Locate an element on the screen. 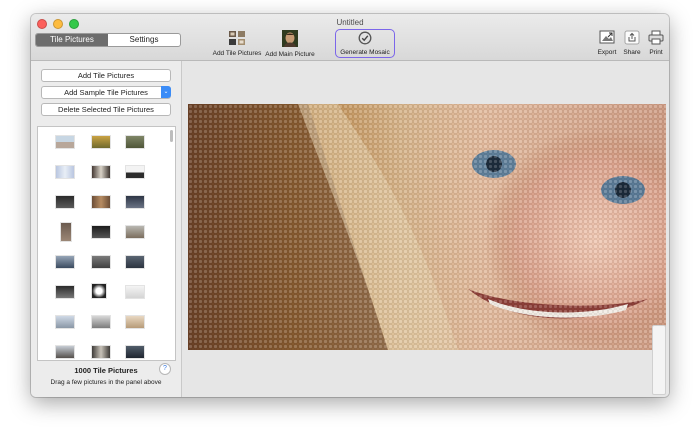 The width and height of the screenshot is (700, 441). add-main-picture-label: Add Main Picture is located at coordinates (290, 54).